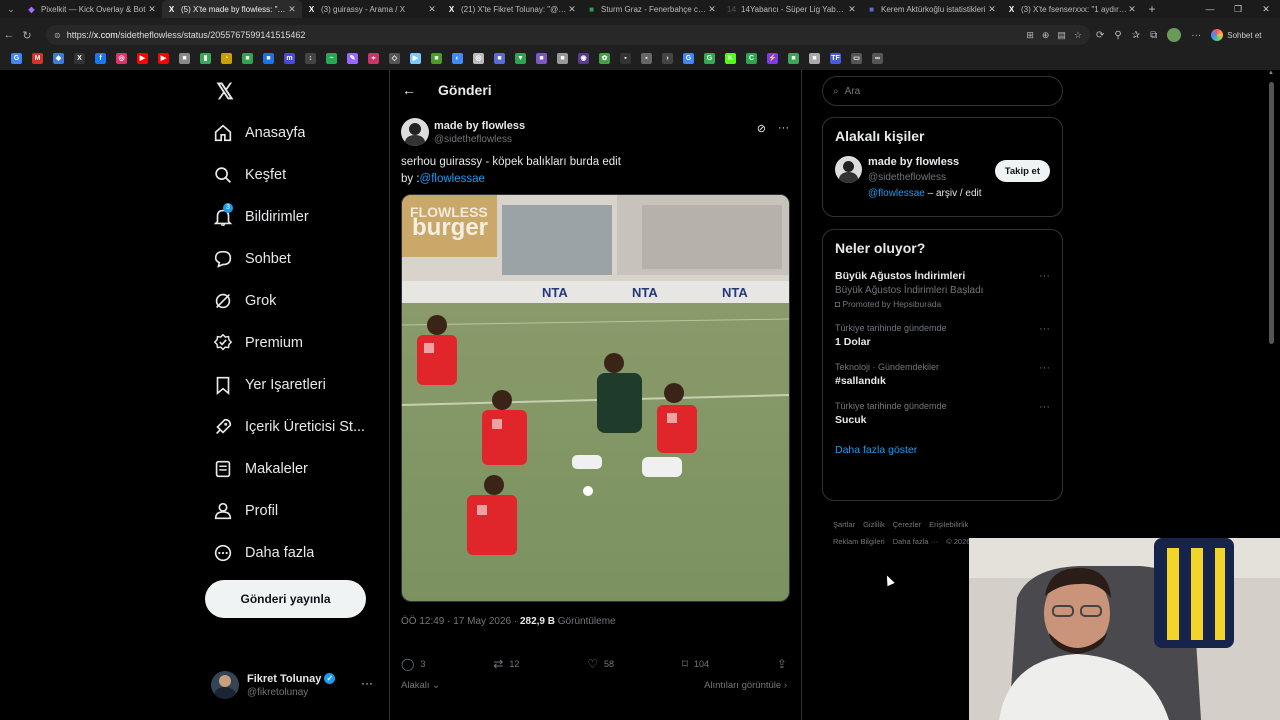  I want to click on nav-item-bookmark: Yer İşaretleri, so click(296, 385).